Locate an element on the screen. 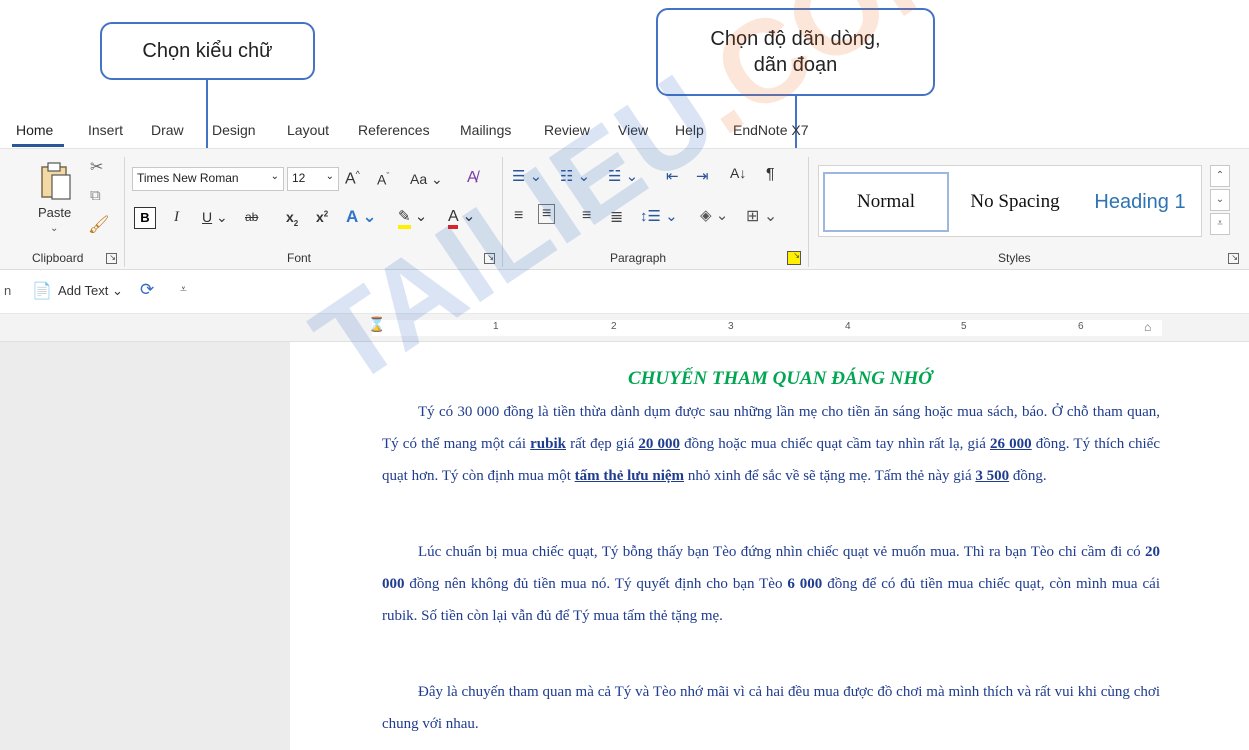  style-normal: Normal is located at coordinates (886, 202).